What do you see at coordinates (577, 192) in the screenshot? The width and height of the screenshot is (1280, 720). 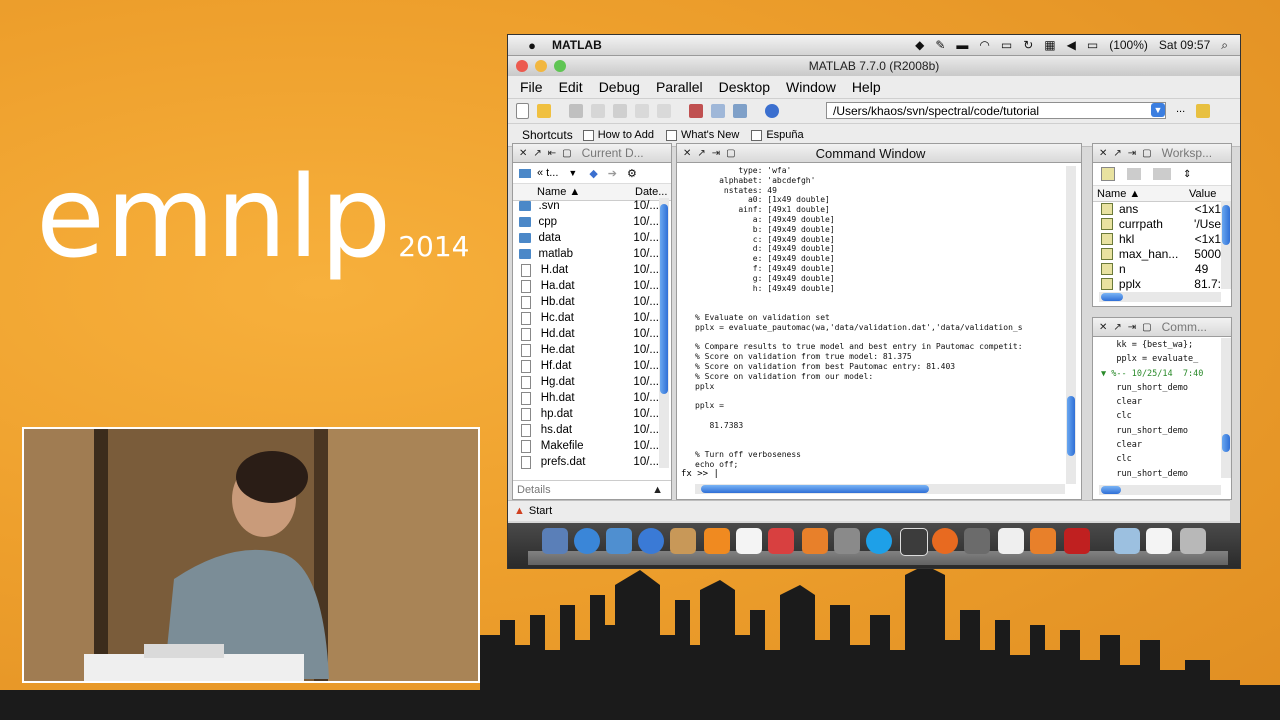 I see `column-name: Name ▲` at bounding box center [577, 192].